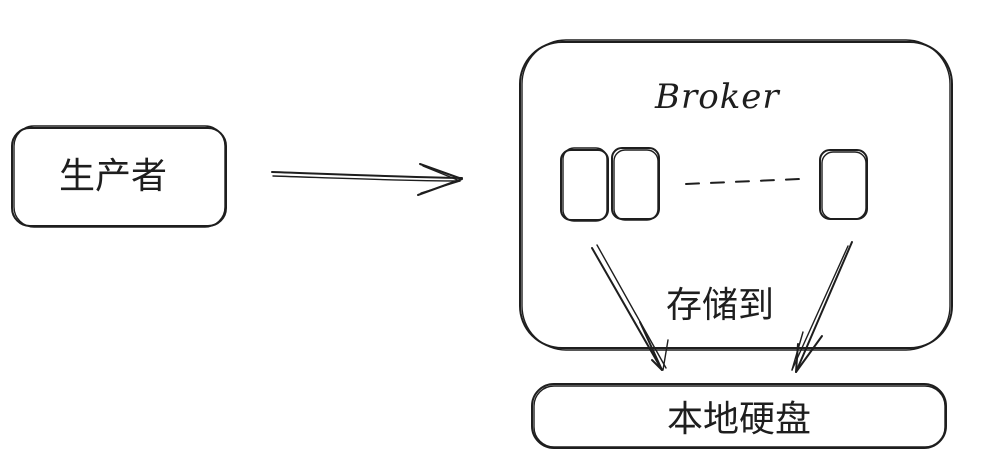 The height and width of the screenshot is (470, 986). I want to click on disk-label: 本地硬盘, so click(739, 419).